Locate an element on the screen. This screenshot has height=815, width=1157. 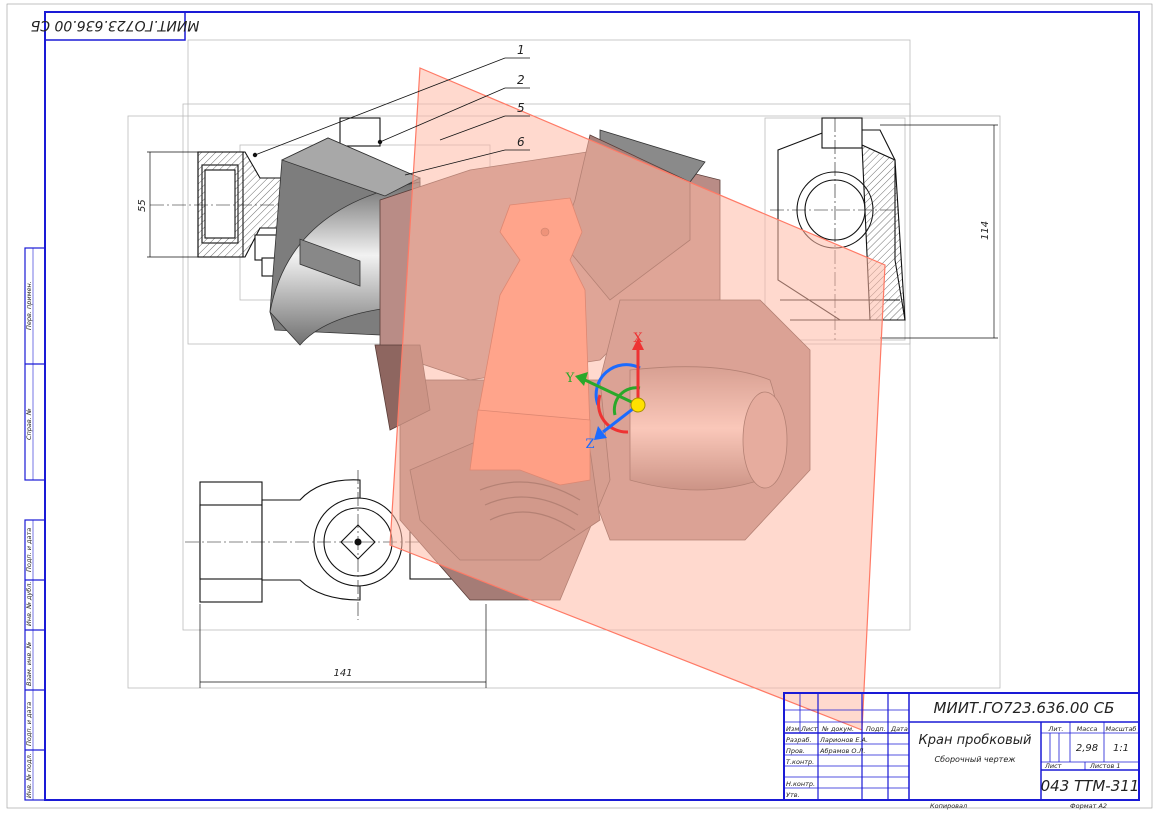
copied-label: Копировал is located at coordinates (948, 806).